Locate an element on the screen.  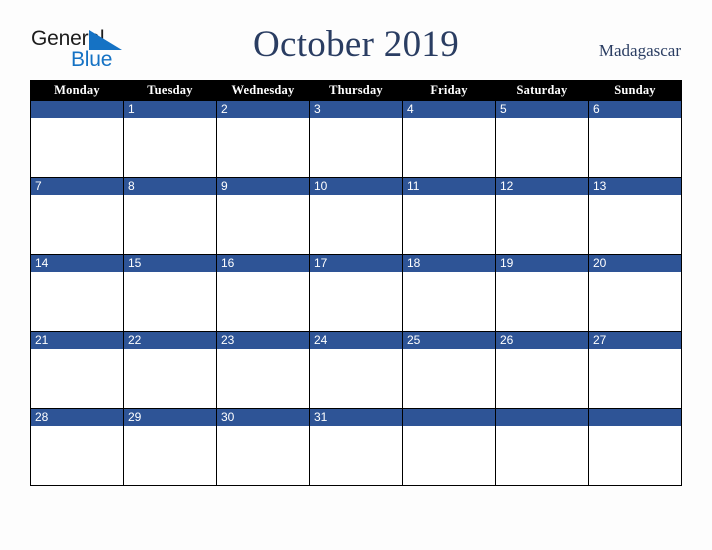
day-number: 9 is located at coordinates (263, 186).